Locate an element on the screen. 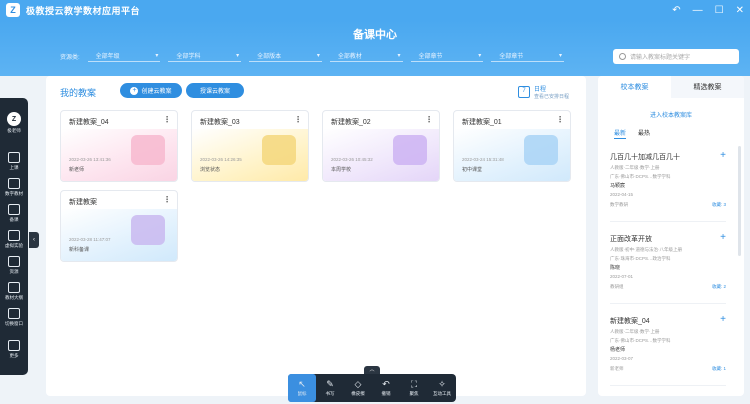 The image size is (750, 404). close-icon: ✕ is located at coordinates (740, 10).